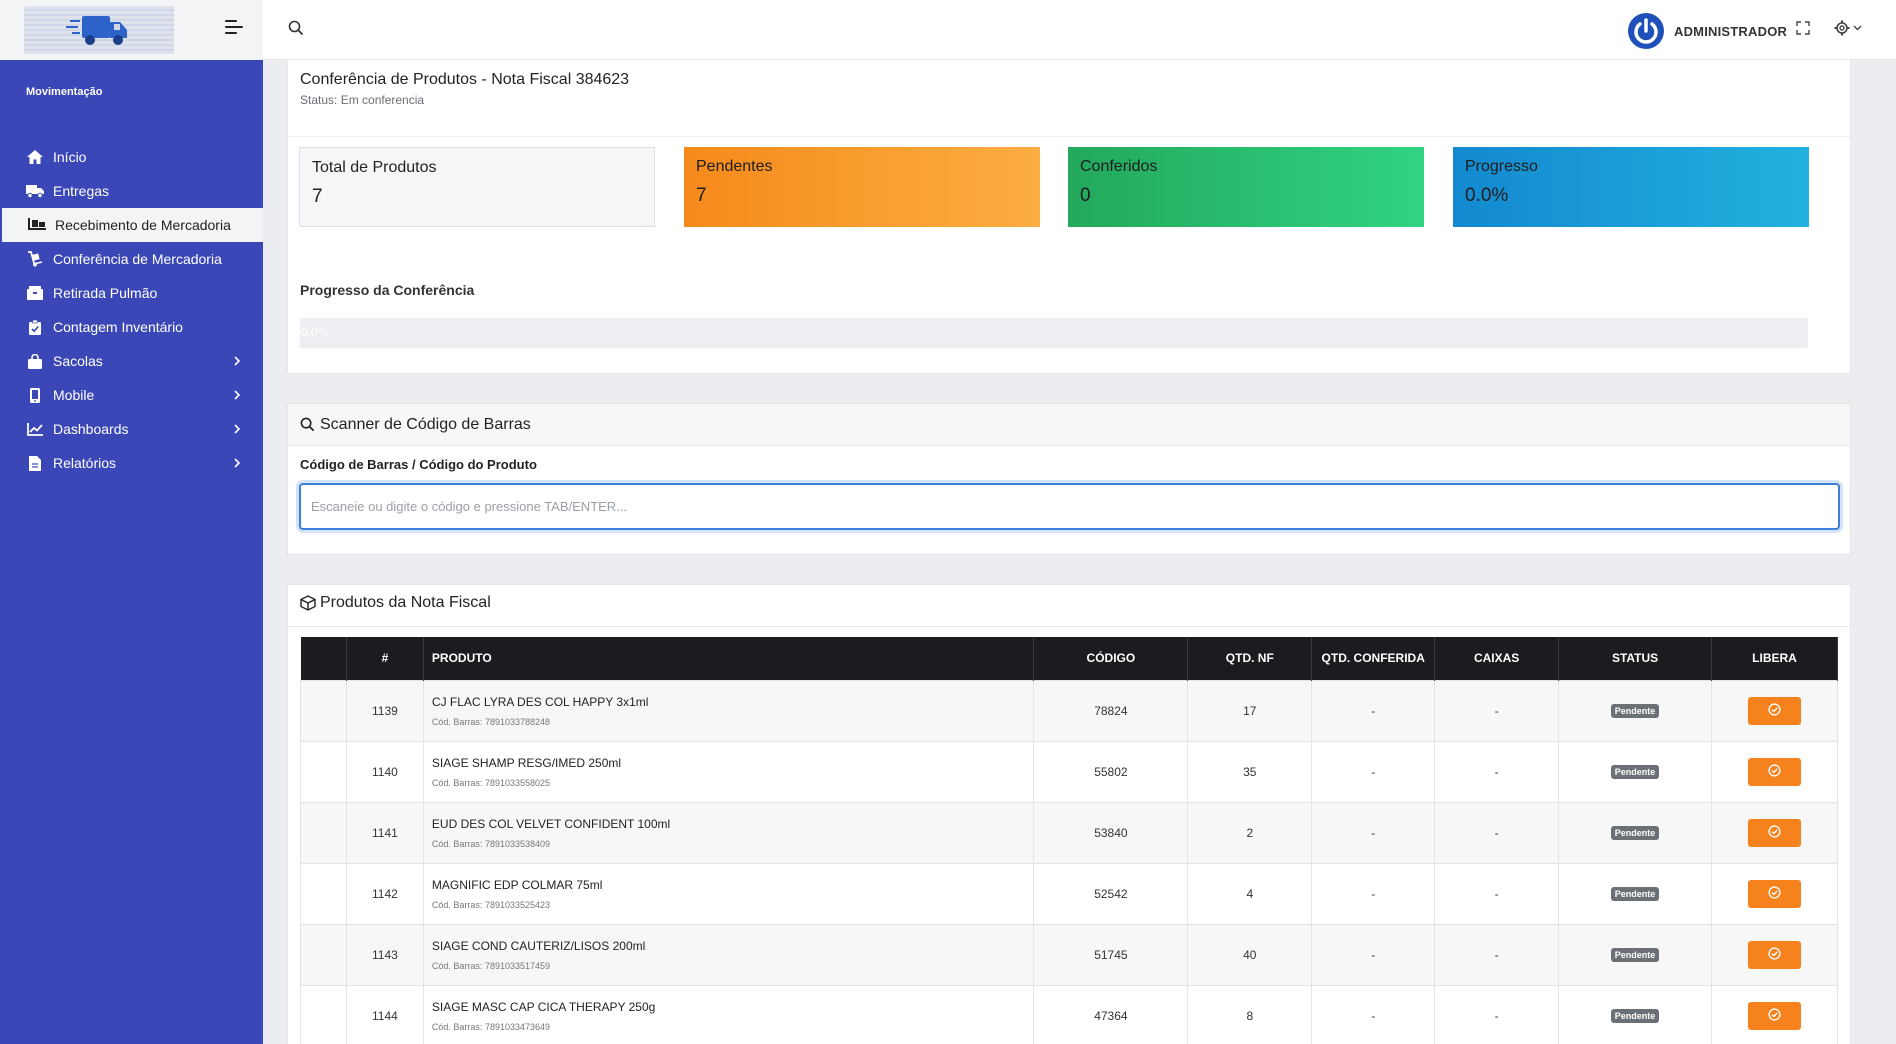 Image resolution: width=1896 pixels, height=1044 pixels. I want to click on barcode-value: 7891033538409, so click(517, 843).